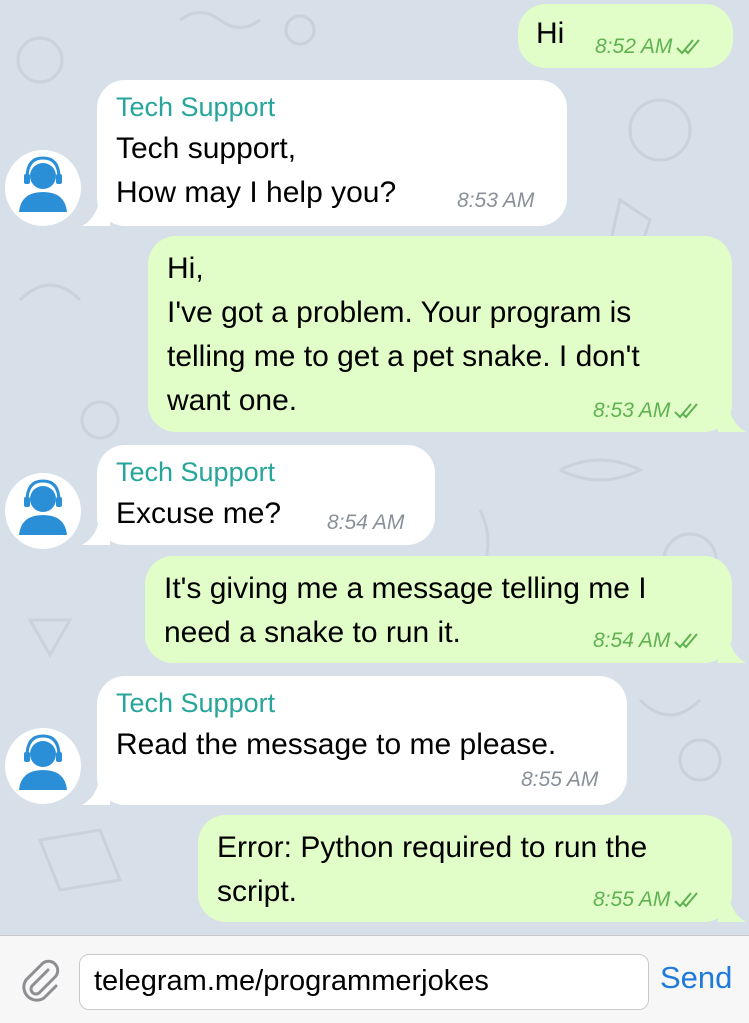  What do you see at coordinates (403, 356) in the screenshot?
I see `message-text: telling me to get a pet snake. I don't` at bounding box center [403, 356].